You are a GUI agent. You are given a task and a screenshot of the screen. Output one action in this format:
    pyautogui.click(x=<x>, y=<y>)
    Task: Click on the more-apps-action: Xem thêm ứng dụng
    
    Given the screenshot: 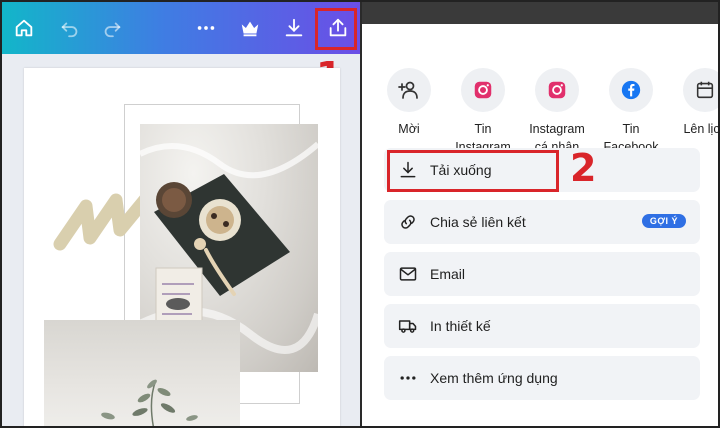 What is the action you would take?
    pyautogui.click(x=542, y=378)
    